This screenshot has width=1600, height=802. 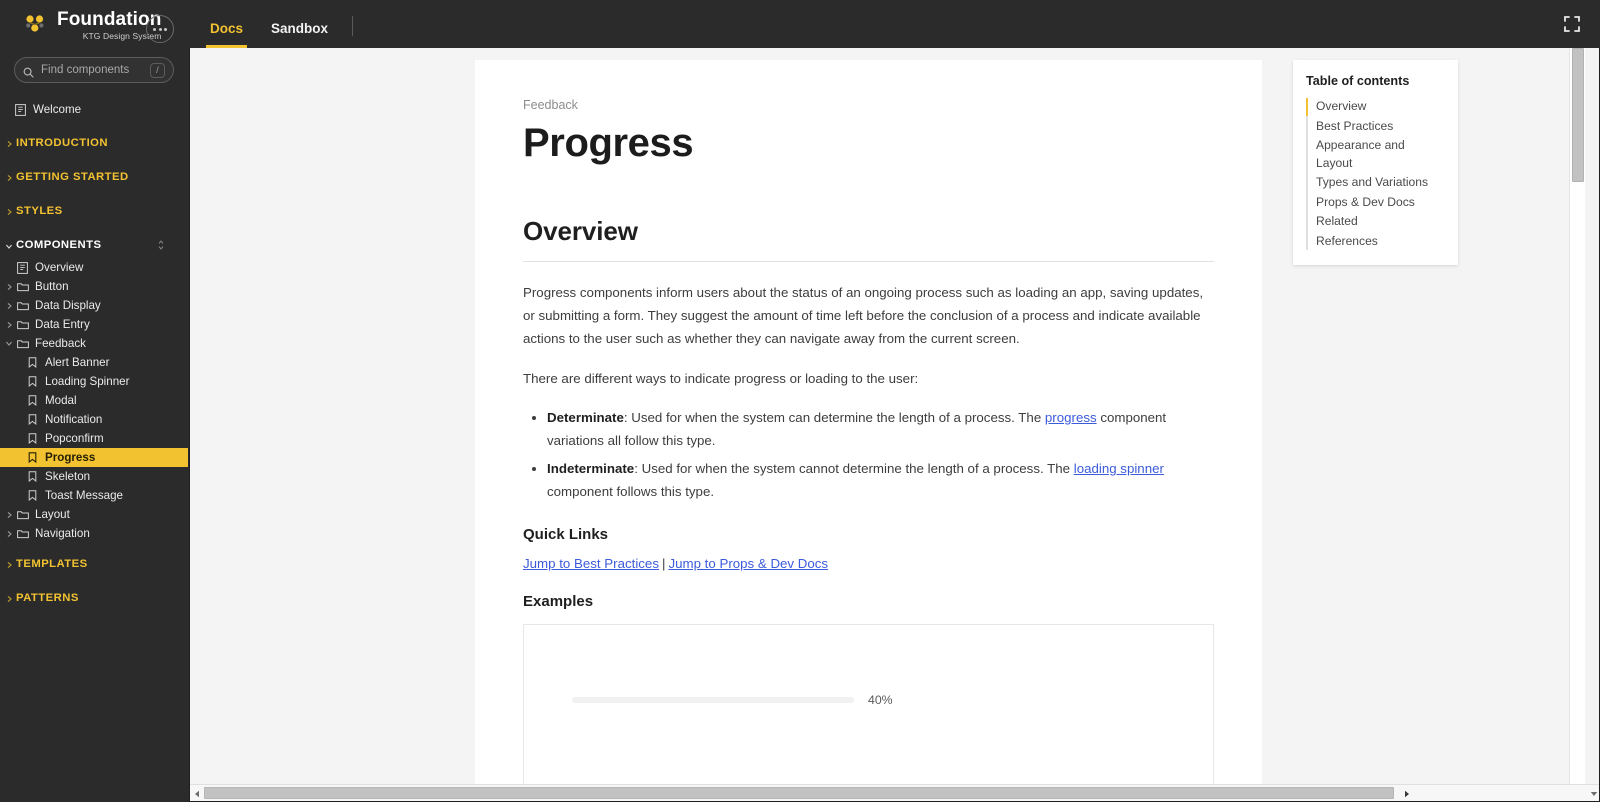 I want to click on sidebar-item-label: Layout, so click(x=52, y=514).